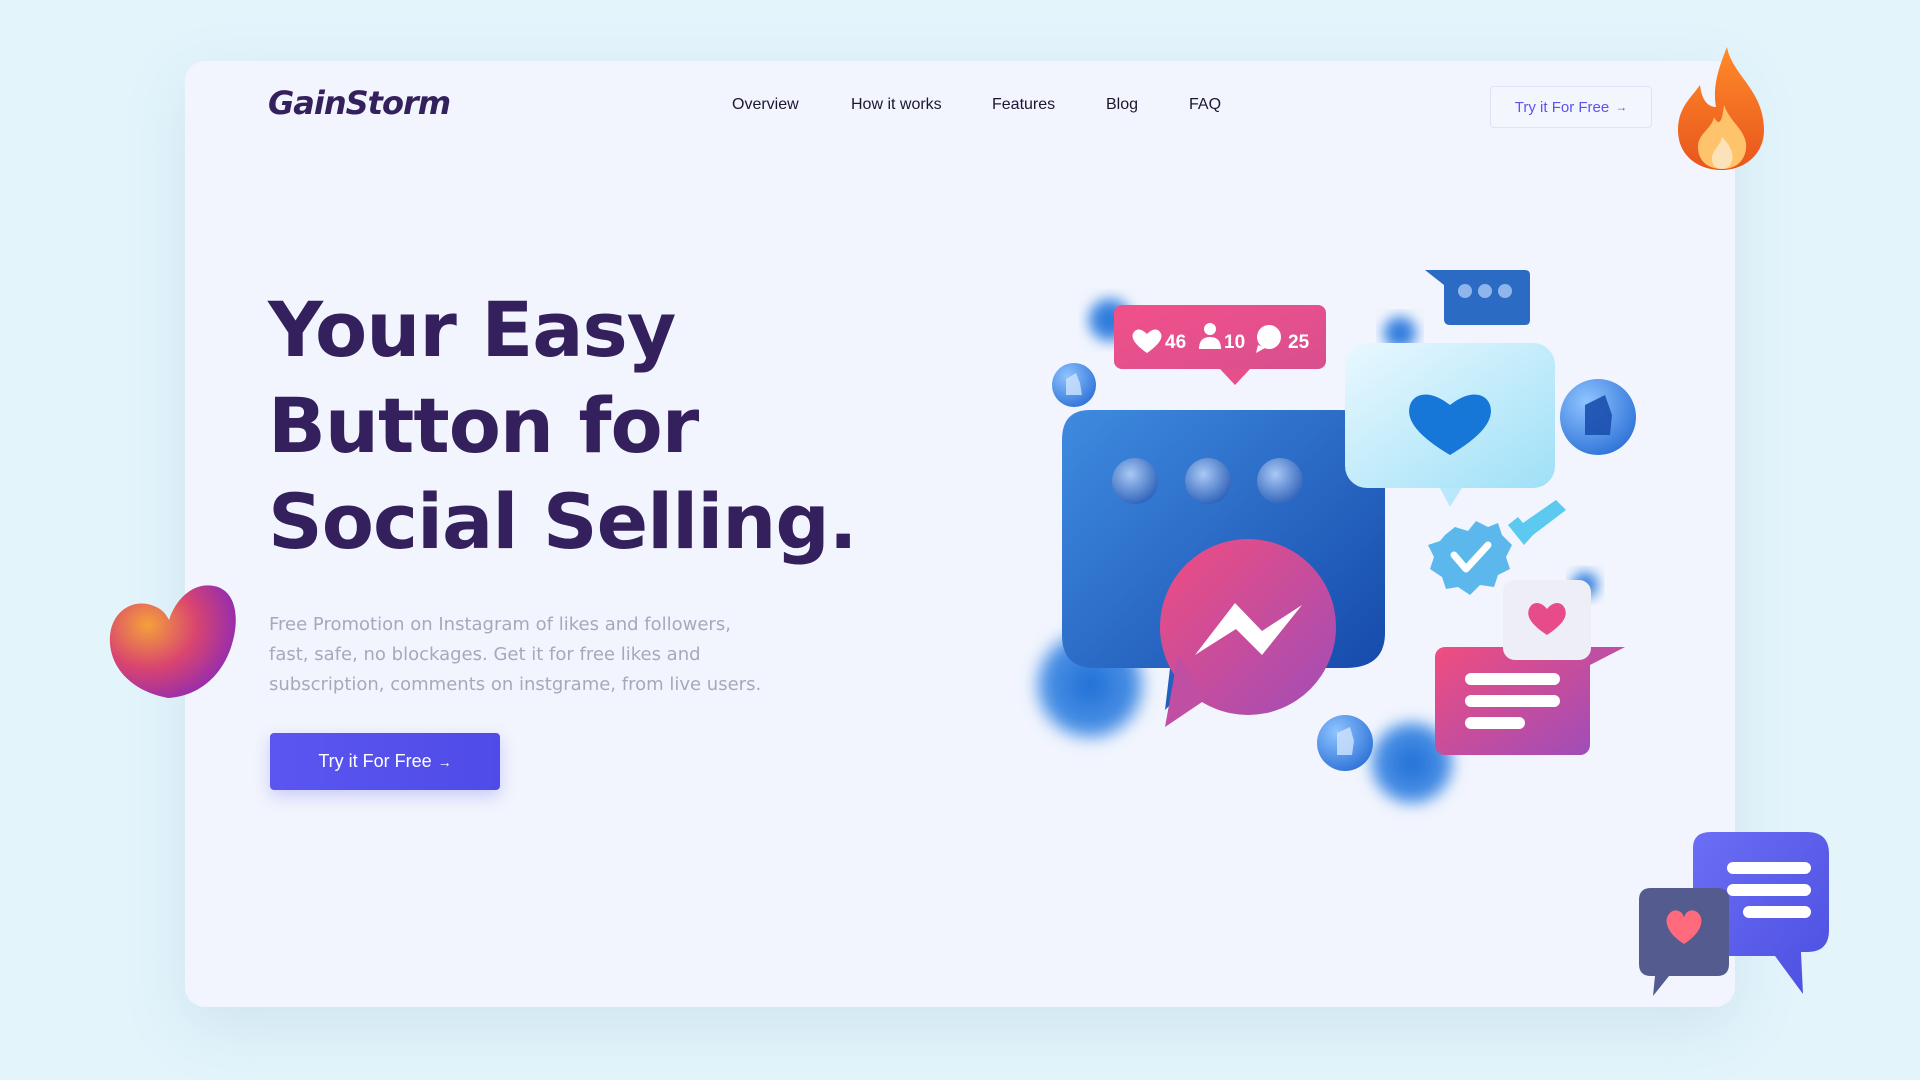 The width and height of the screenshot is (1920, 1080). I want to click on fire-icon, so click(1721, 108).